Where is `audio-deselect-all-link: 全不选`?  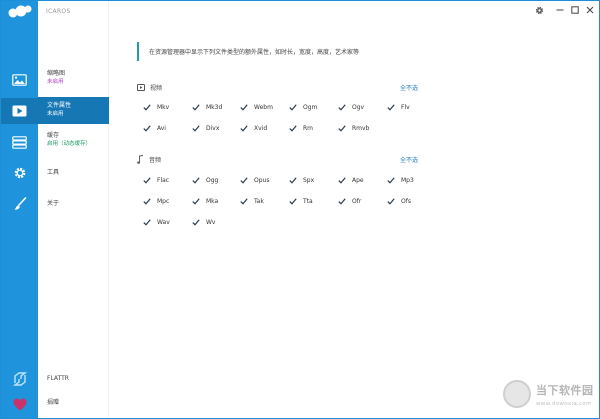 audio-deselect-all-link: 全不选 is located at coordinates (409, 159).